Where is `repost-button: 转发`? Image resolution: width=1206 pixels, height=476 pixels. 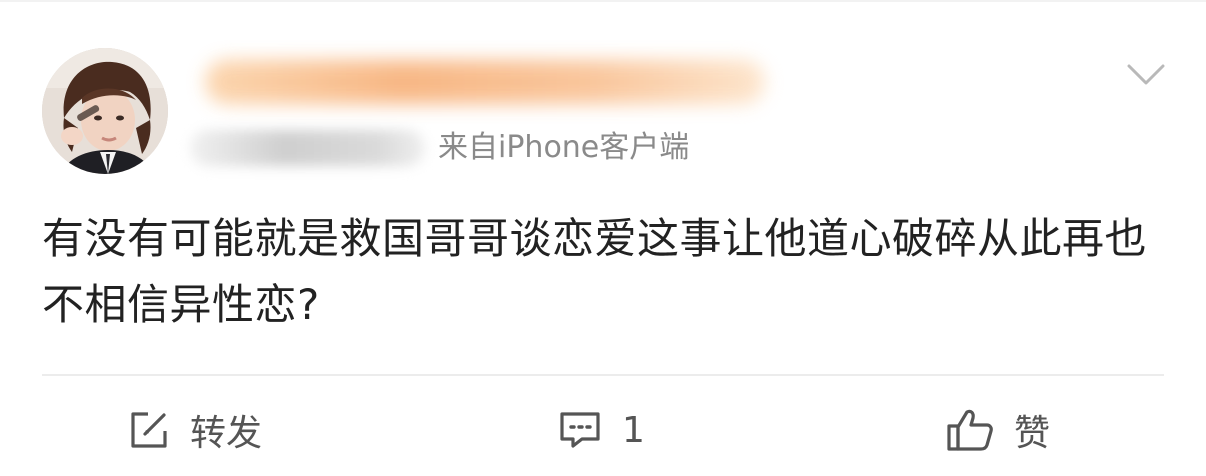 repost-button: 转发 is located at coordinates (195, 430).